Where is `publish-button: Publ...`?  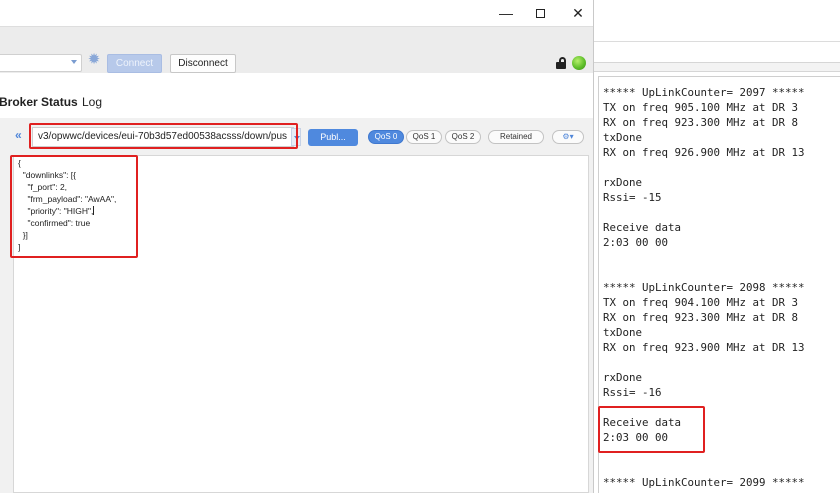 publish-button: Publ... is located at coordinates (333, 137).